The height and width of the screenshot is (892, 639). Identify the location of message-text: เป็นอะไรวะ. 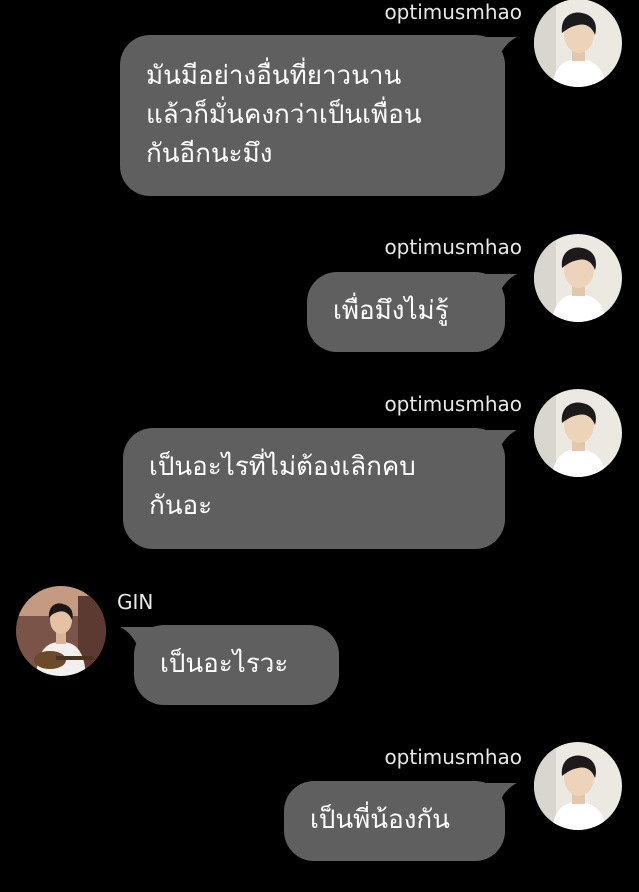
(249, 664).